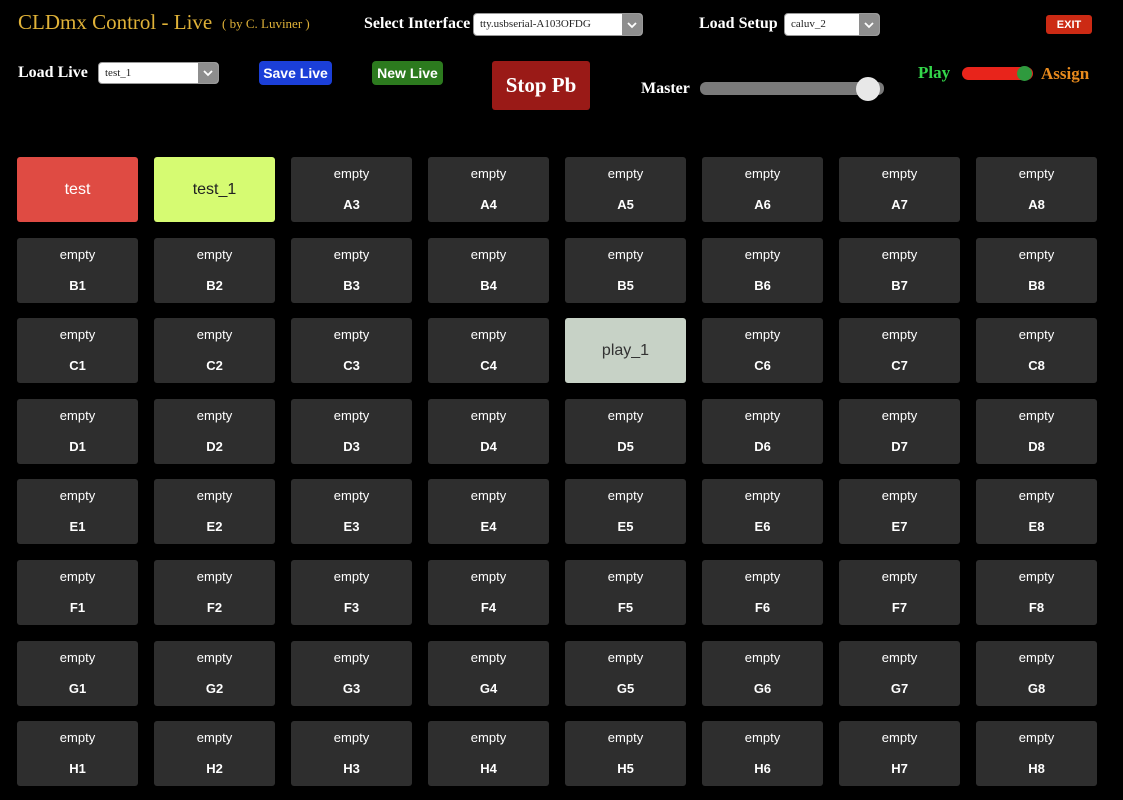 The width and height of the screenshot is (1123, 800). I want to click on cue-slot: empty H4, so click(488, 754).